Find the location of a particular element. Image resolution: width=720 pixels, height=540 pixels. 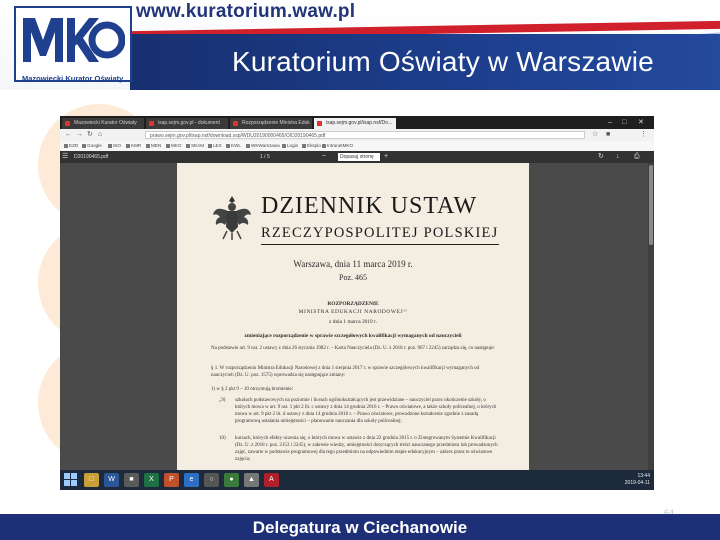

bookmark-label: Google is located at coordinates (94, 145).